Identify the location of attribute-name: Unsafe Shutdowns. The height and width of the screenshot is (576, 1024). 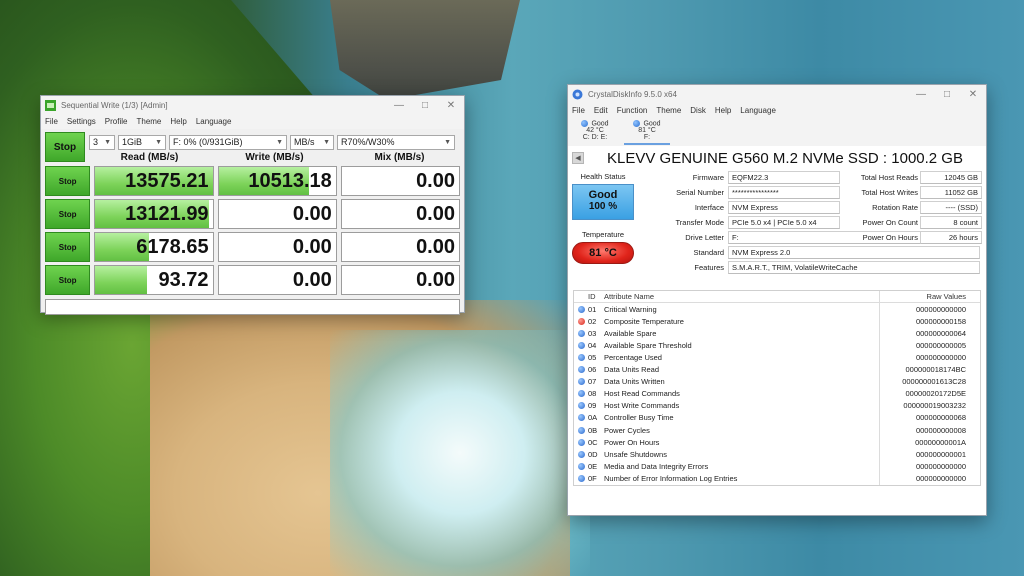
(742, 454).